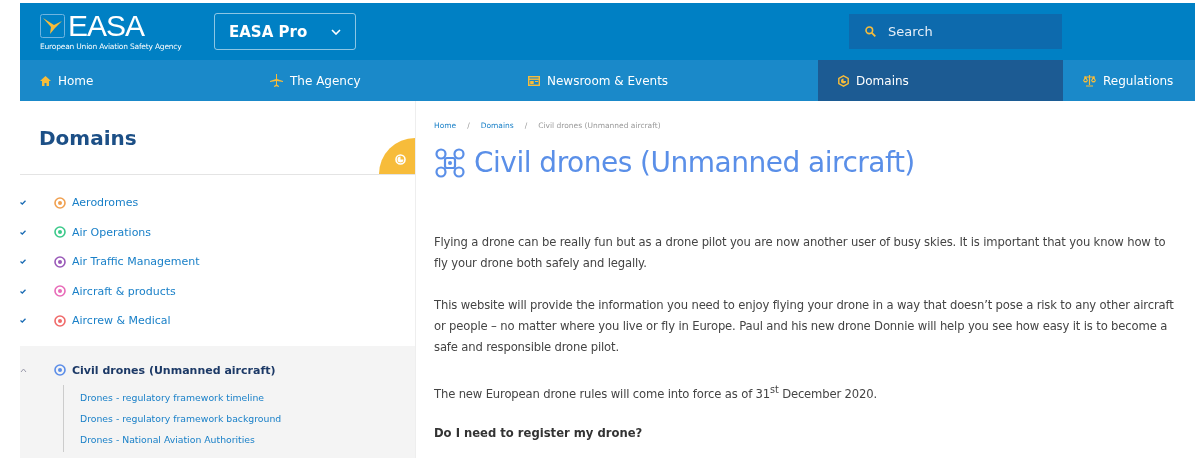 The width and height of the screenshot is (1204, 459). What do you see at coordinates (136, 262) in the screenshot?
I see `sidebar-link: Air Traffic Management` at bounding box center [136, 262].